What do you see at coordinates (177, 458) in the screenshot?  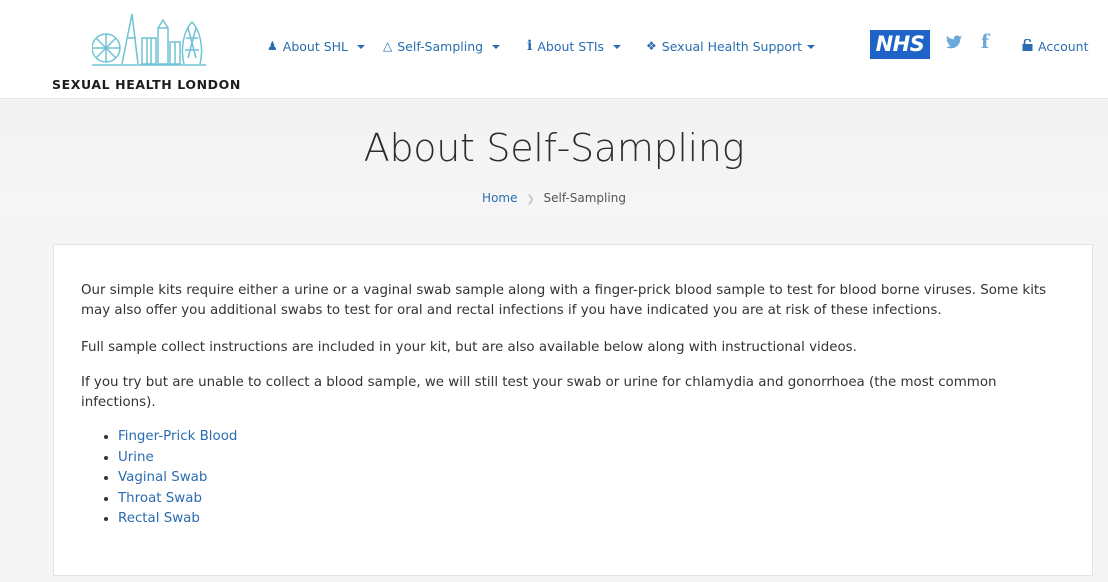 I see `list-item: Urine` at bounding box center [177, 458].